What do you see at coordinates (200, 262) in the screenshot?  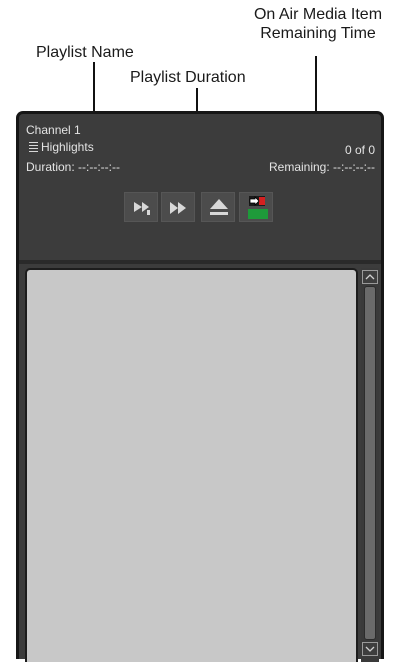 I see `header-divider` at bounding box center [200, 262].